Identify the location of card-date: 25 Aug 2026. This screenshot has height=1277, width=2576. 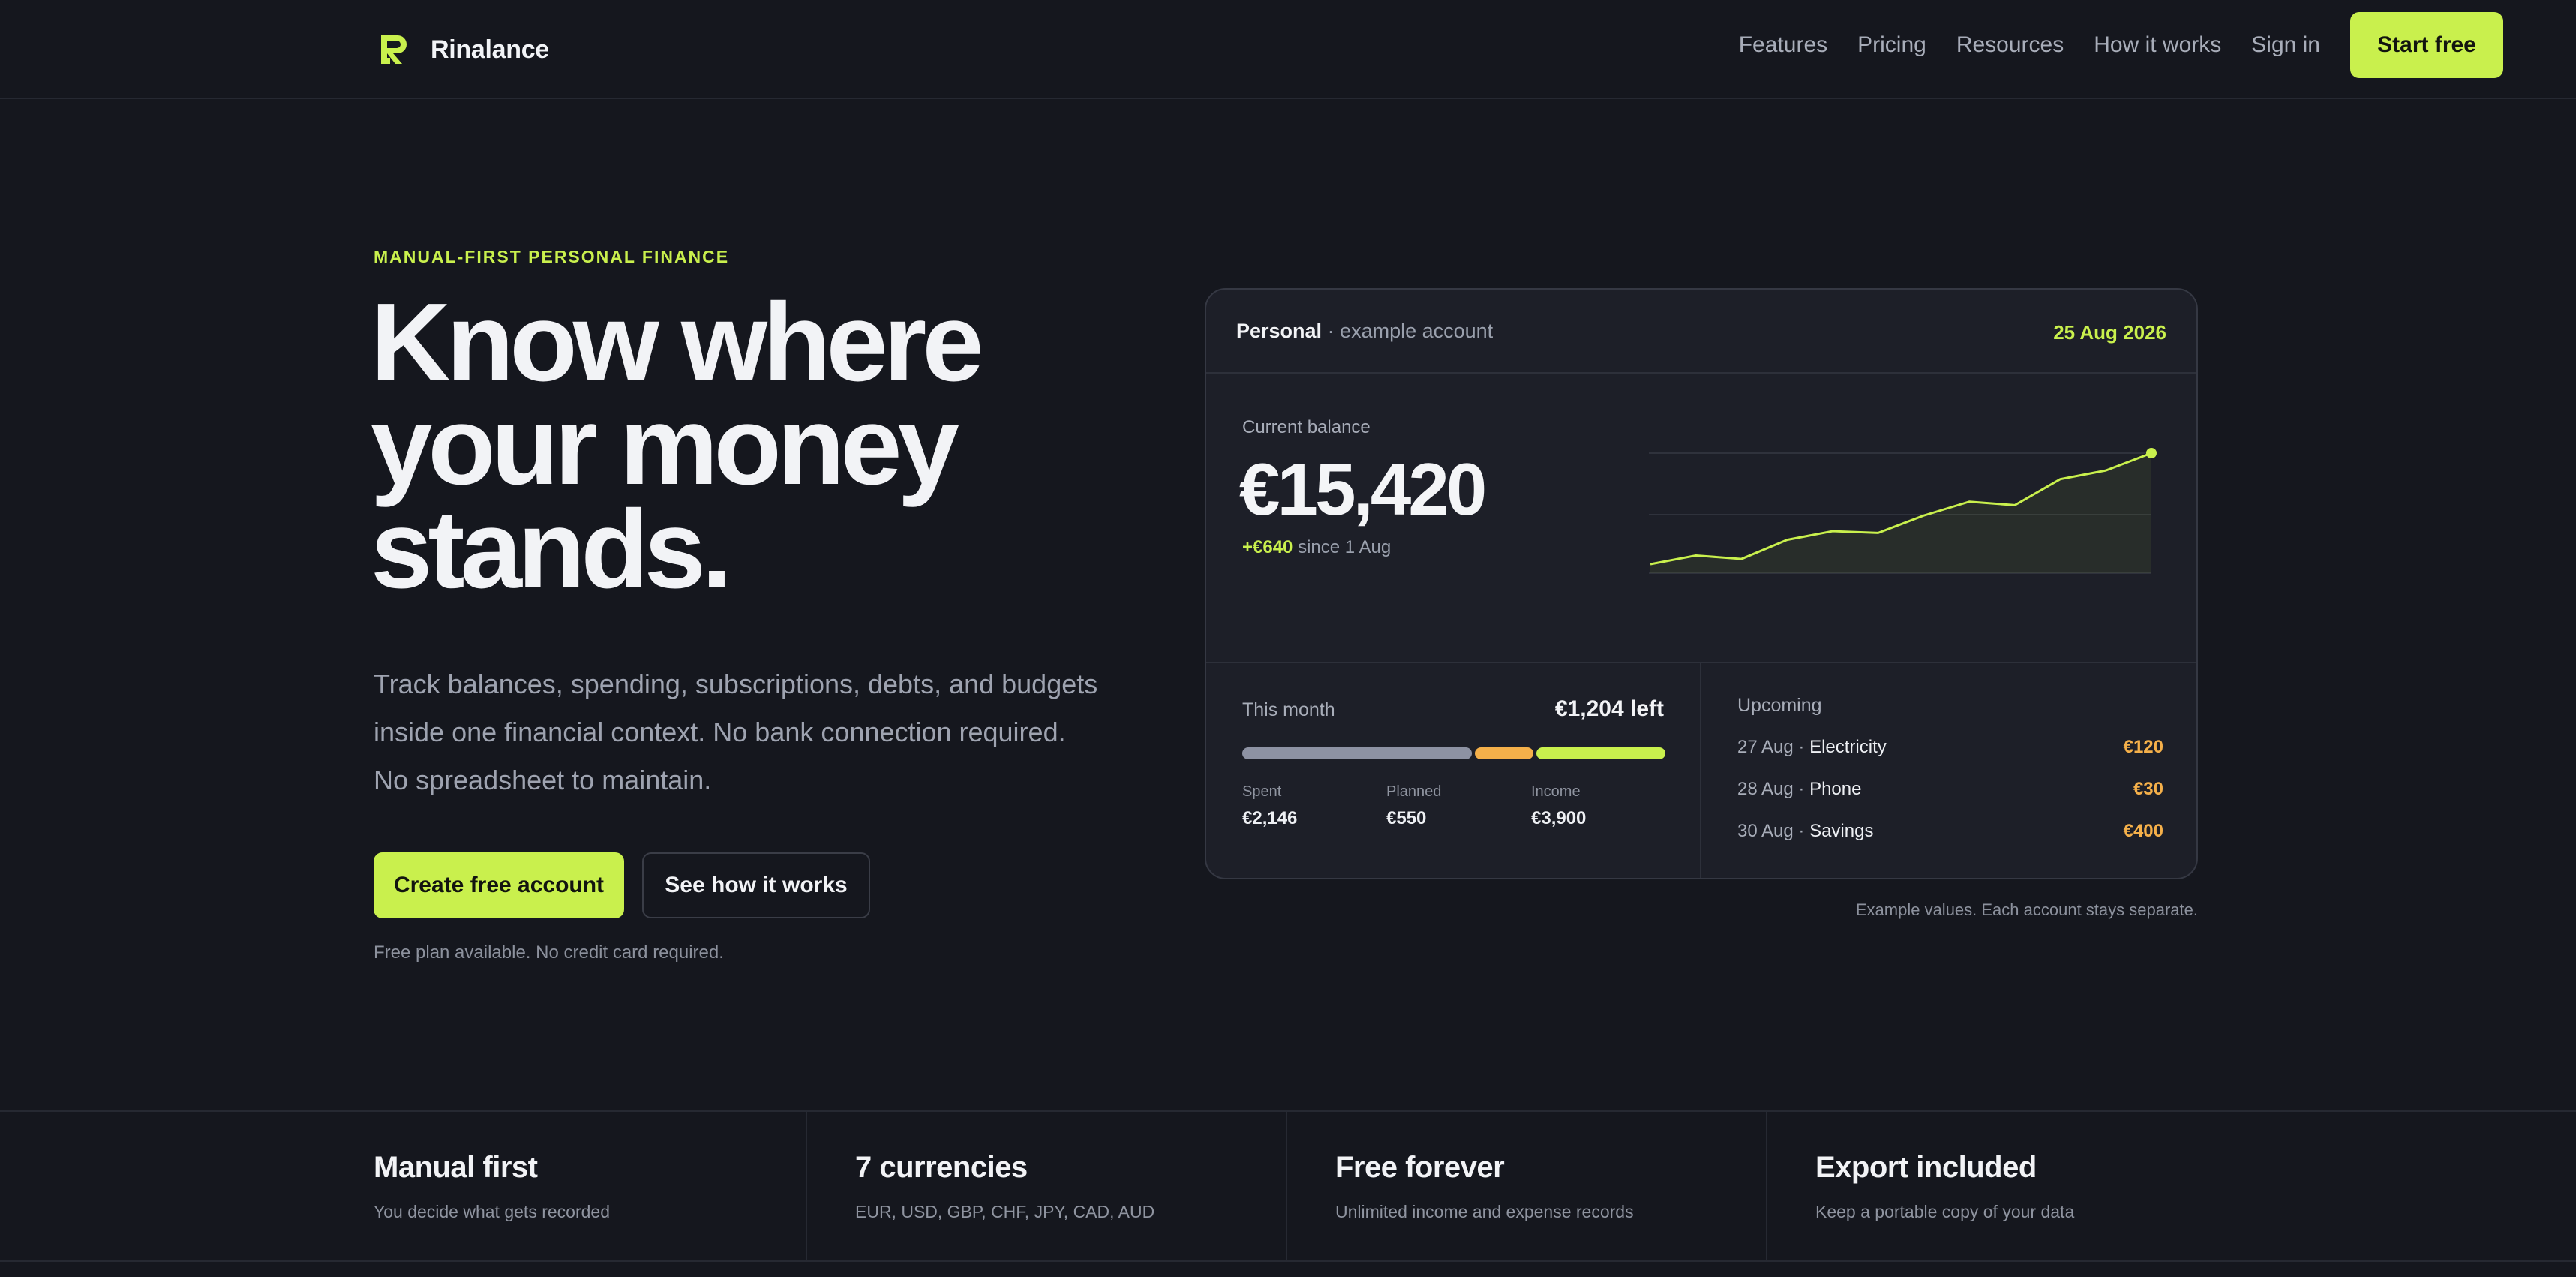
(2109, 332).